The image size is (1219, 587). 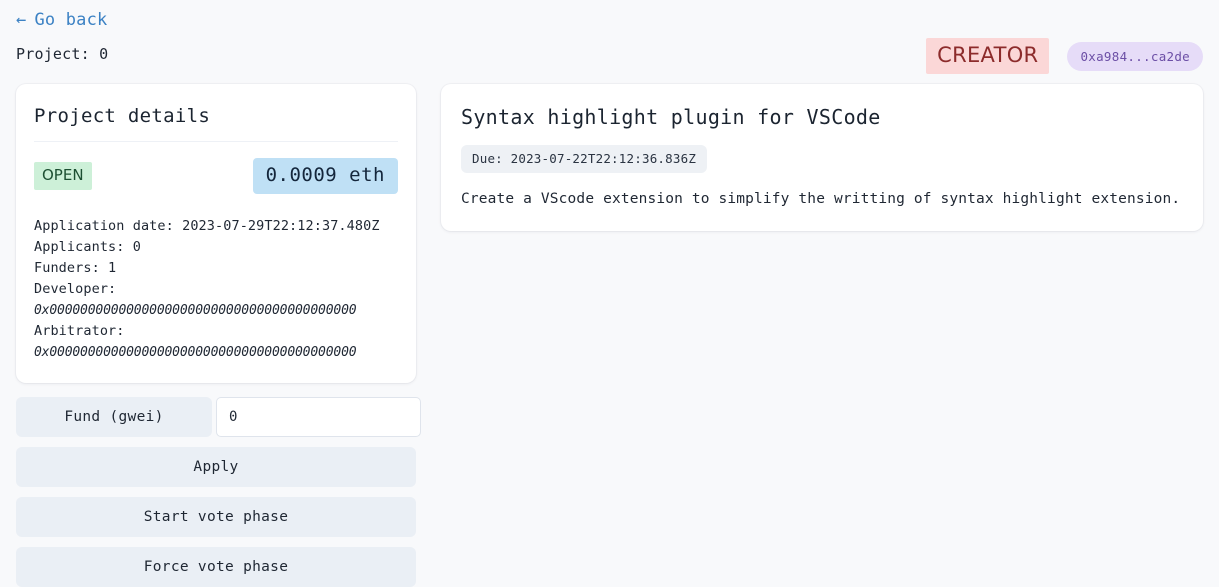 I want to click on task-title: Syntax highlight plugin for VSCode, so click(x=671, y=117).